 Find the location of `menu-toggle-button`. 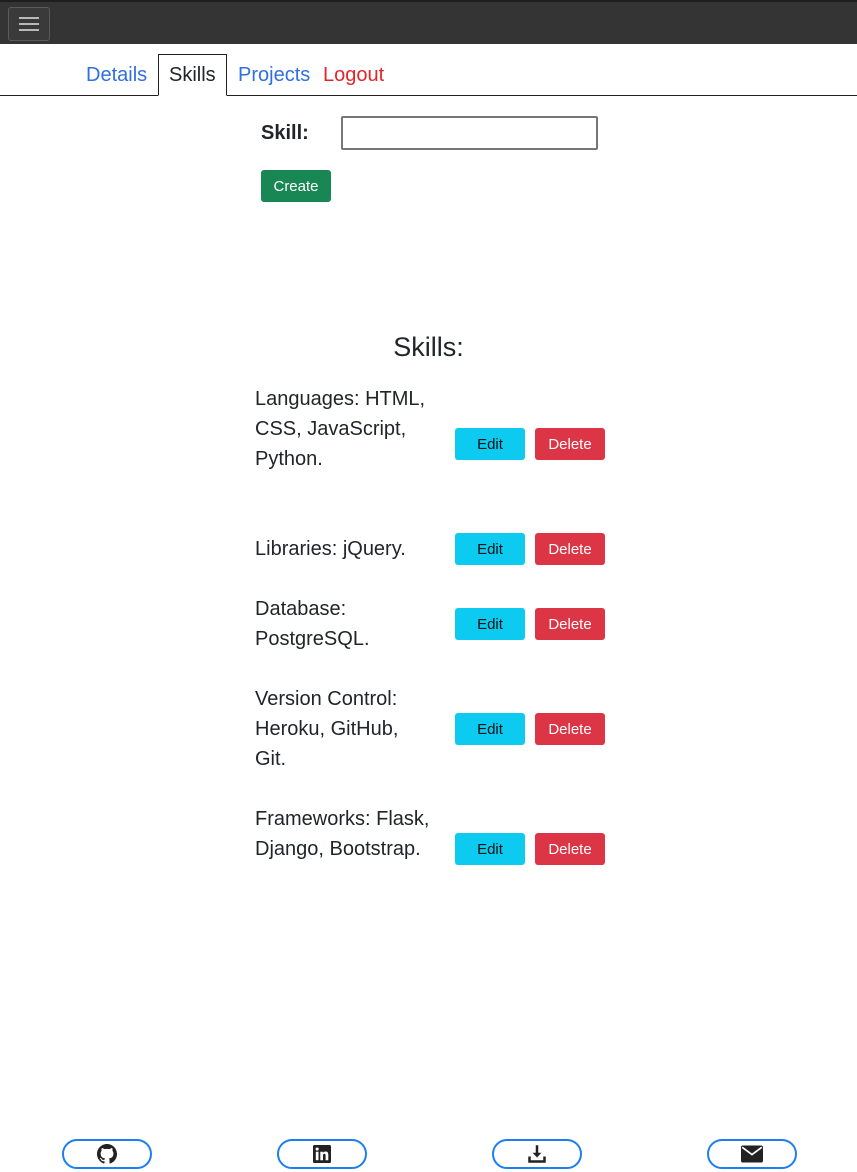

menu-toggle-button is located at coordinates (29, 24).